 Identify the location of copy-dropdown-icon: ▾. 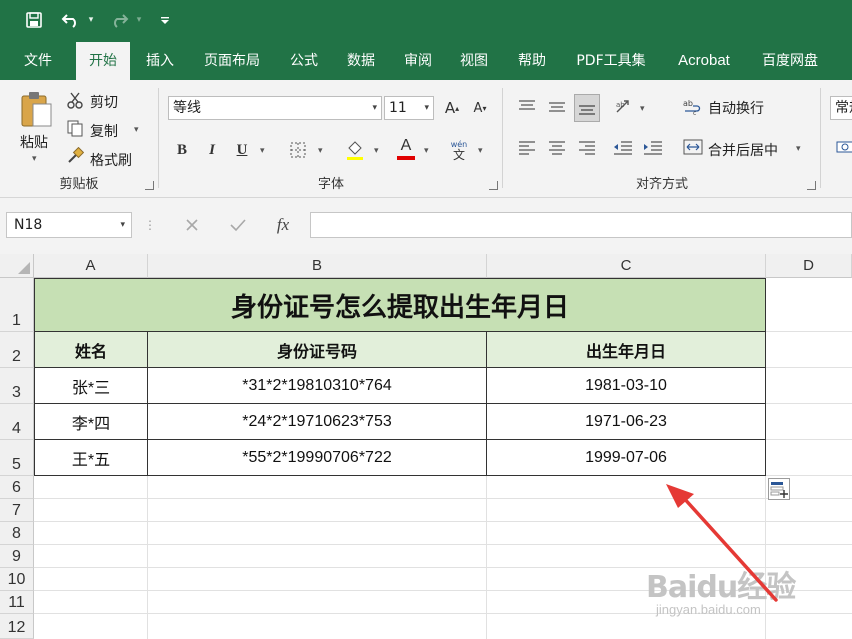
(136, 130).